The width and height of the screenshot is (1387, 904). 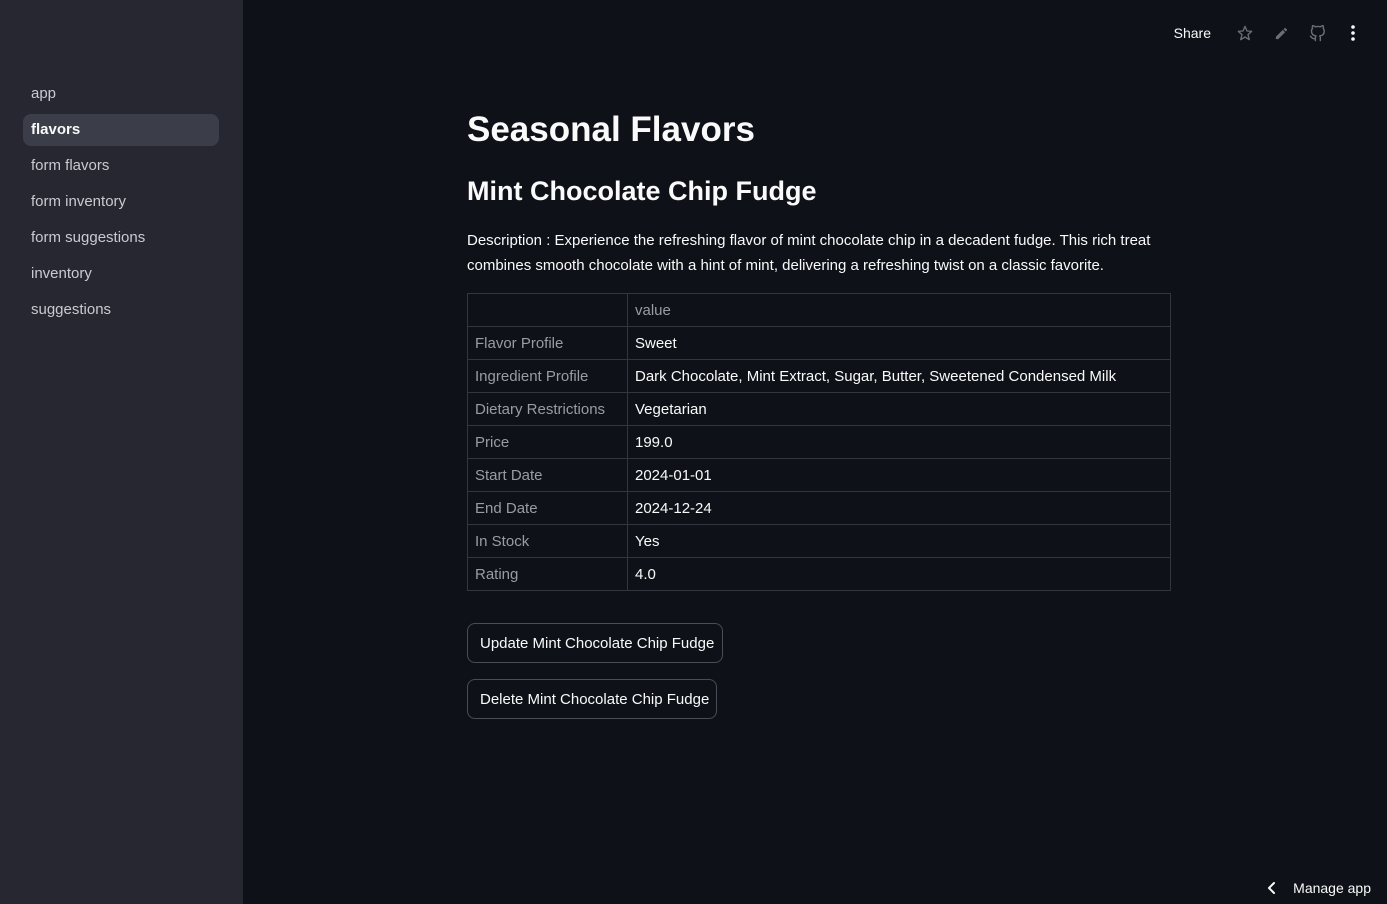 What do you see at coordinates (121, 166) in the screenshot?
I see `sidebar-item-form-flavors: form flavors` at bounding box center [121, 166].